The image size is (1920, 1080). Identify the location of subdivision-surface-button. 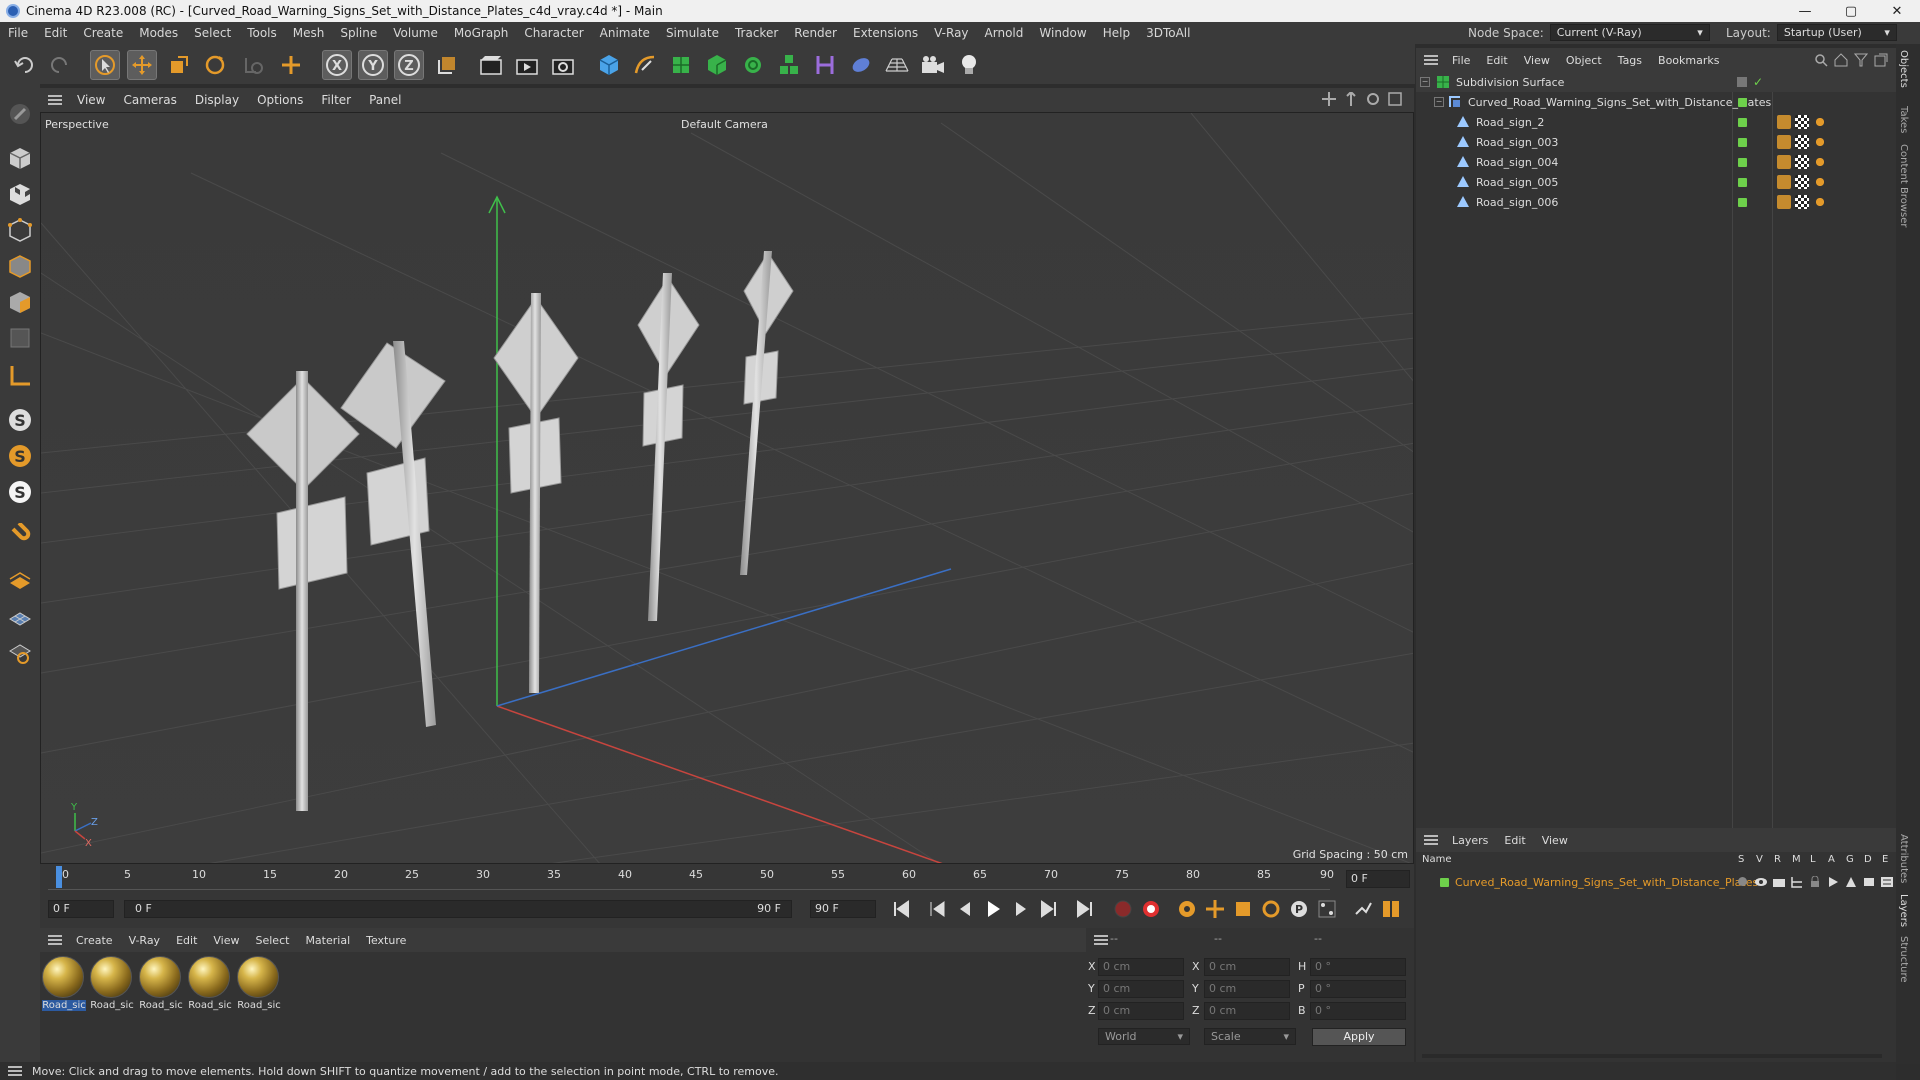
(681, 65).